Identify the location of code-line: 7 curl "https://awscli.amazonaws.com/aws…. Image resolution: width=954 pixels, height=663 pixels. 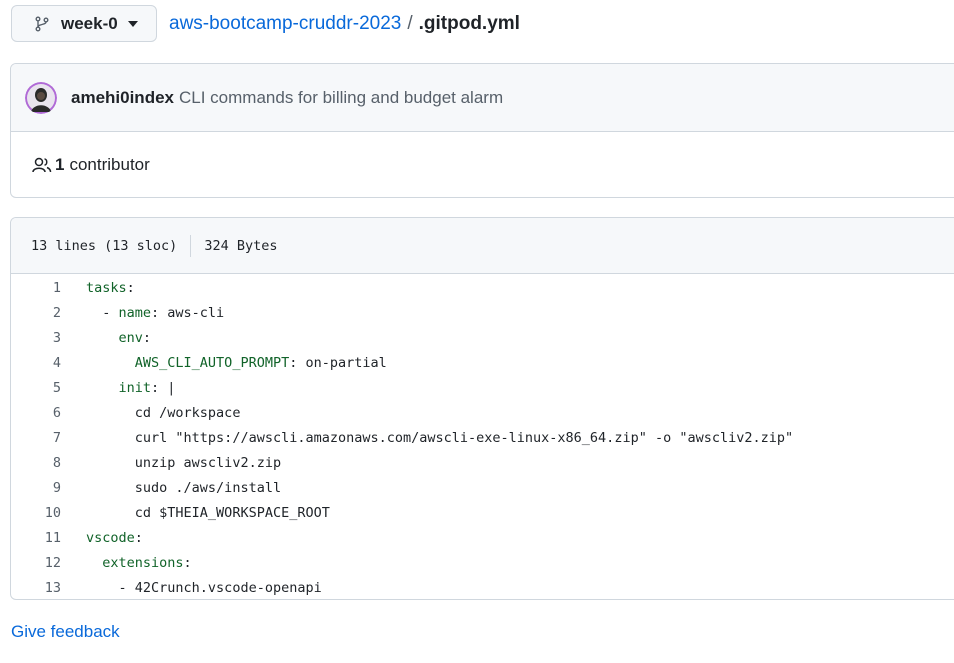
(482, 437).